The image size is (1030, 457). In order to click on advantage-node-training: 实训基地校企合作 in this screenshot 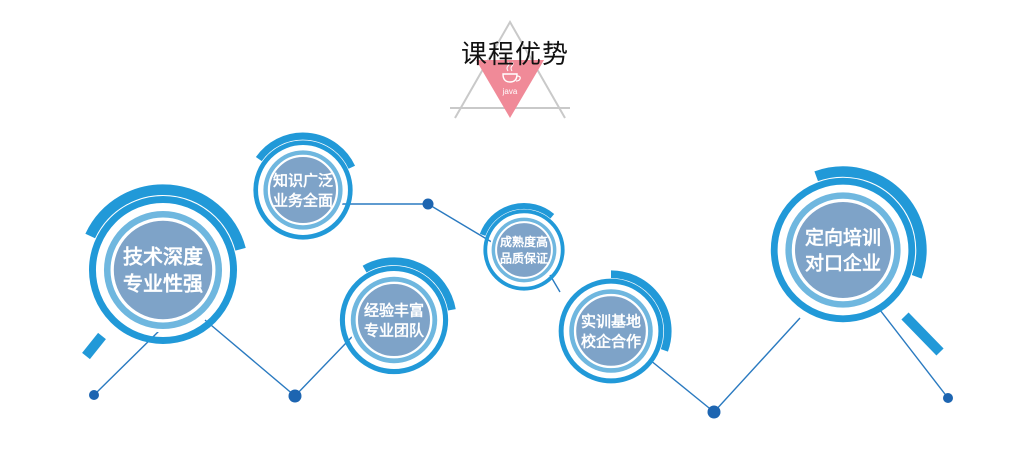, I will do `click(615, 327)`.